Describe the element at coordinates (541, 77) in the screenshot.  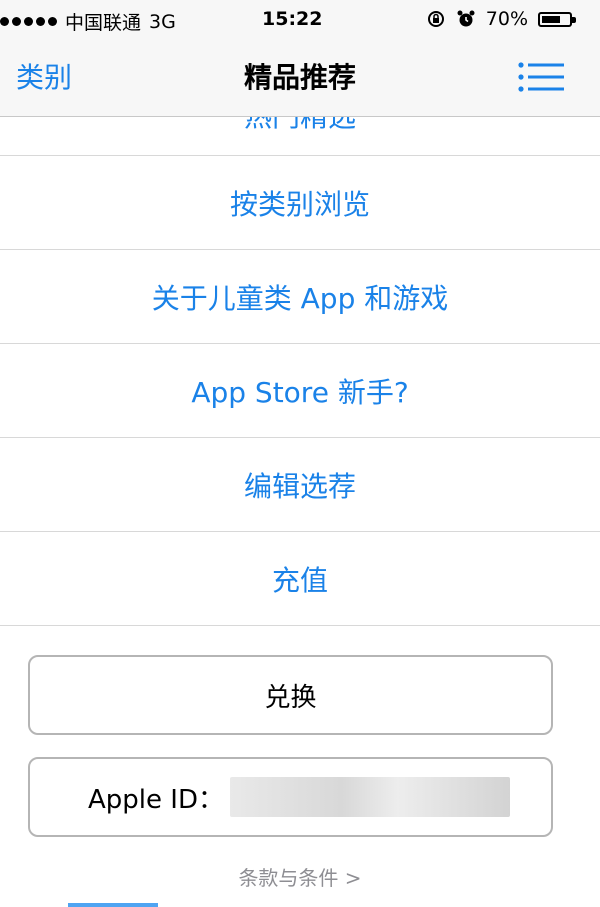
I see `list-icon` at that location.